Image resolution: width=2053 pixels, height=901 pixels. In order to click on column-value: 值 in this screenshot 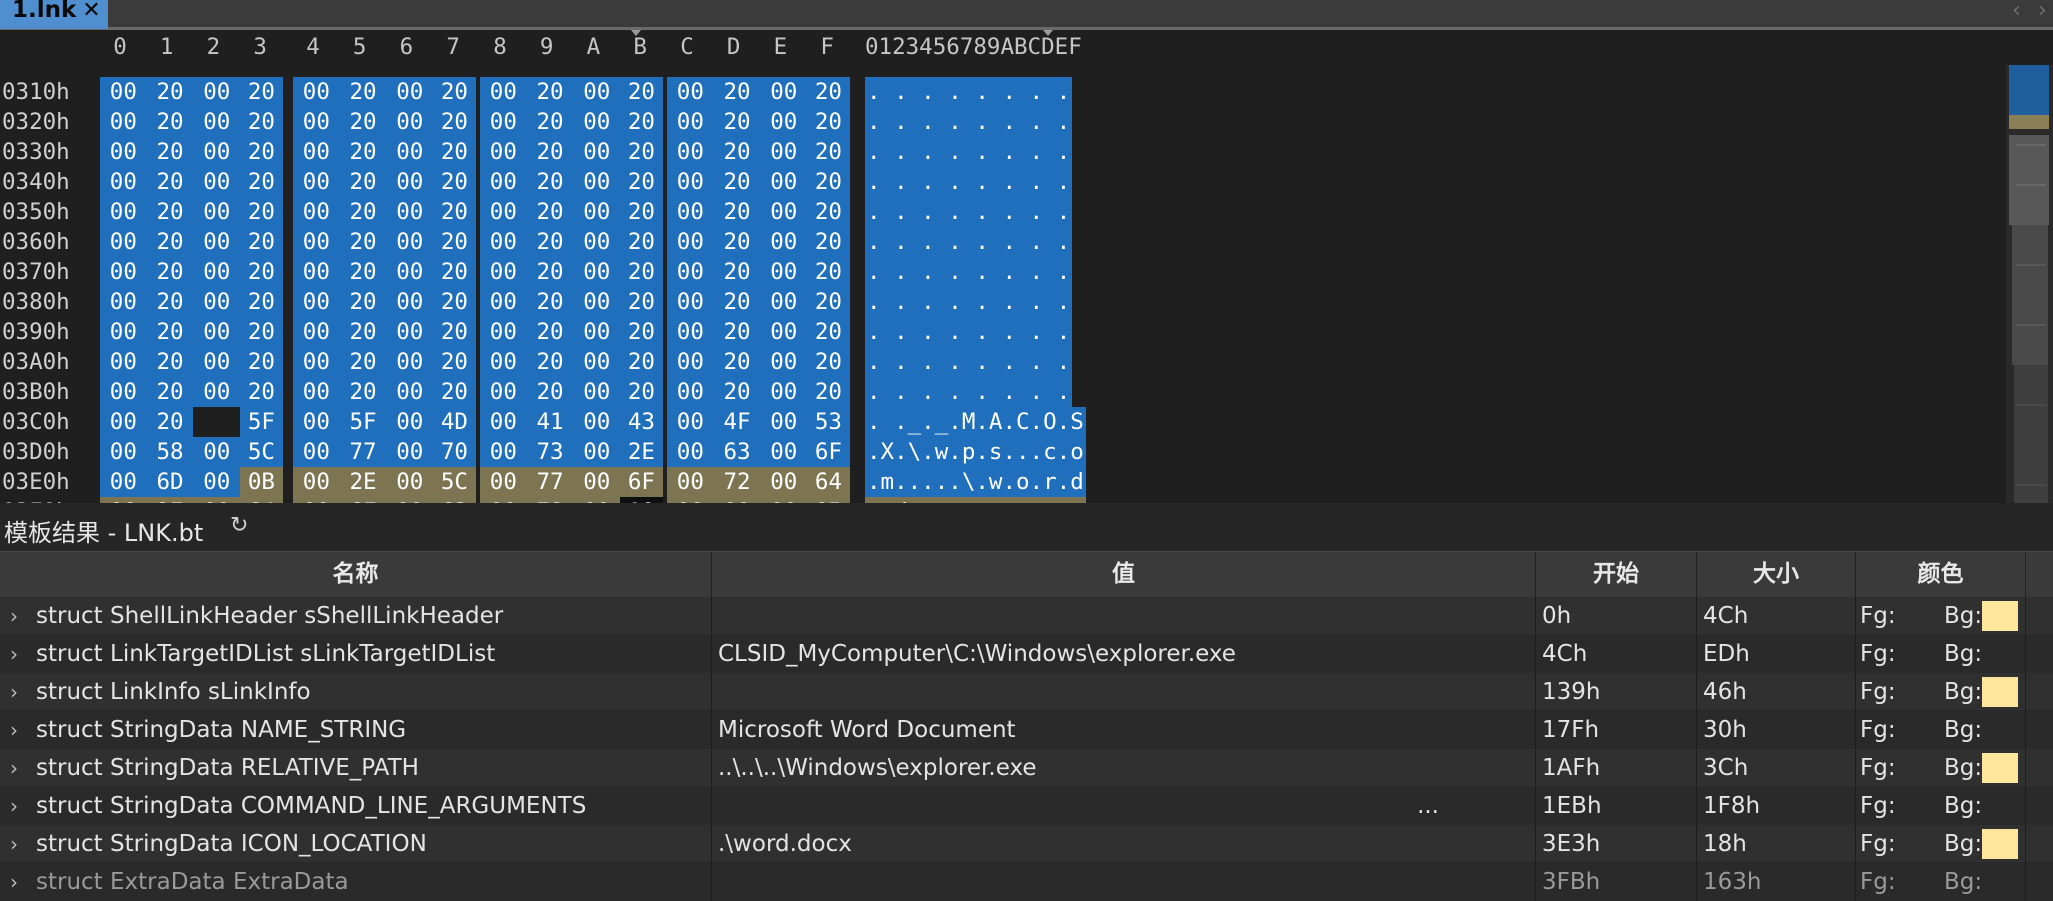, I will do `click(1124, 574)`.